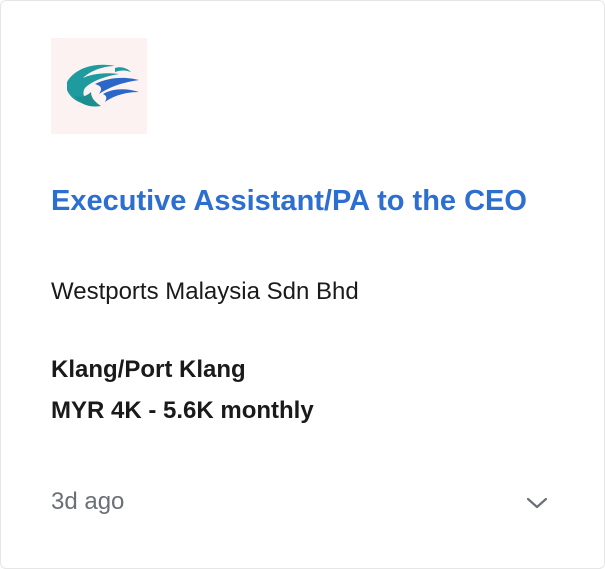 The width and height of the screenshot is (605, 569). What do you see at coordinates (205, 292) in the screenshot?
I see `company-name: Westports Malaysia Sdn Bhd` at bounding box center [205, 292].